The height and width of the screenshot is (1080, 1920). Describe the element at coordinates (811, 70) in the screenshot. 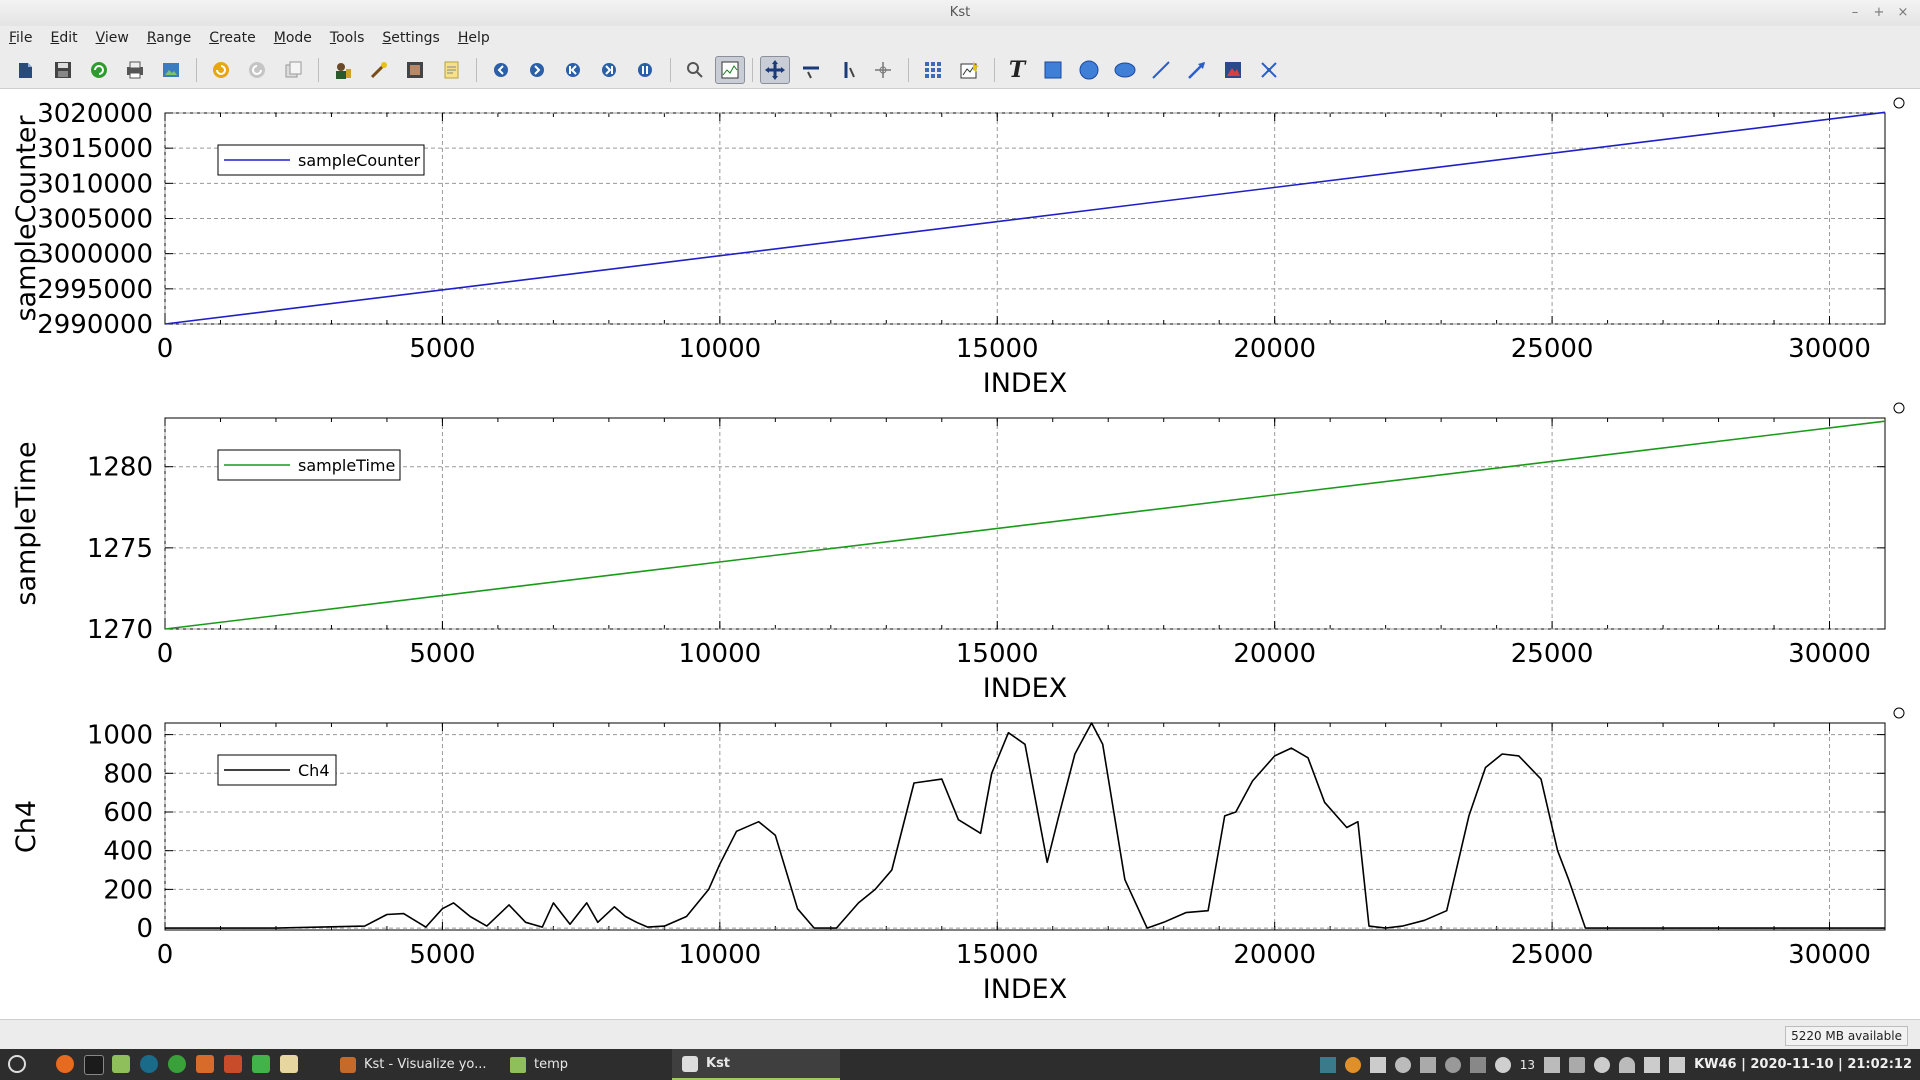

I see `zoom-x-mode-icon` at that location.